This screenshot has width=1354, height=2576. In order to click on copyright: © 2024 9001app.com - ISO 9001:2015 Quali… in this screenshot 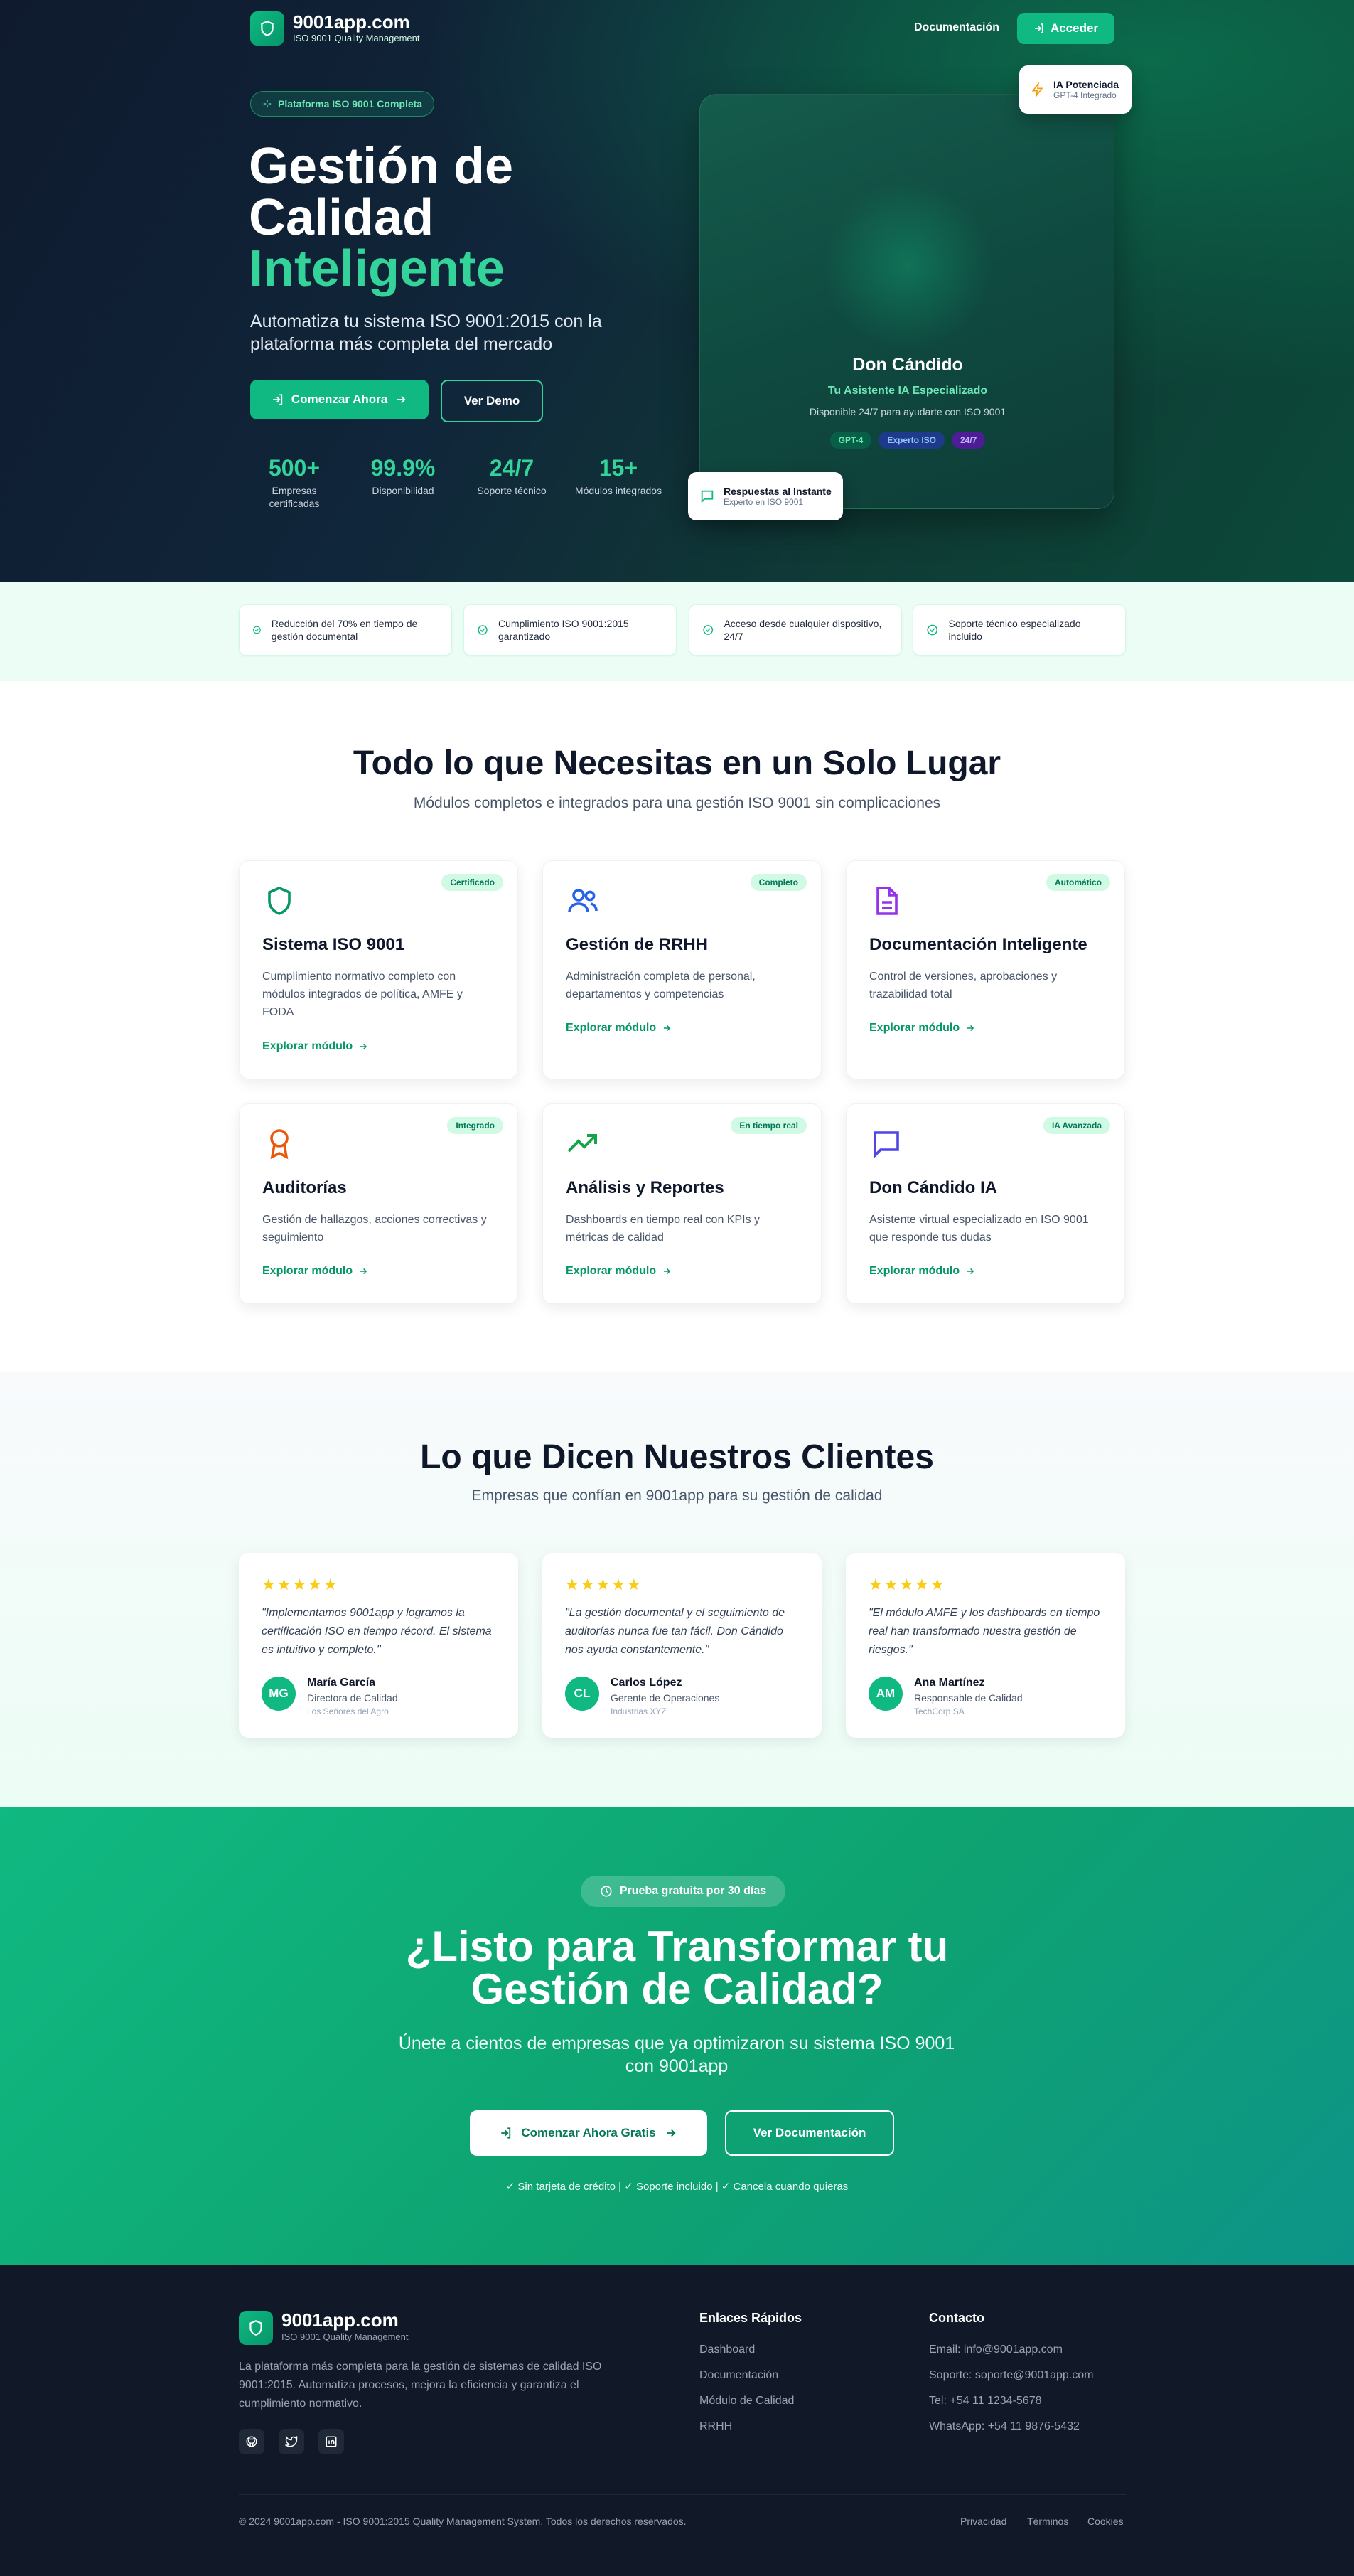, I will do `click(463, 2522)`.